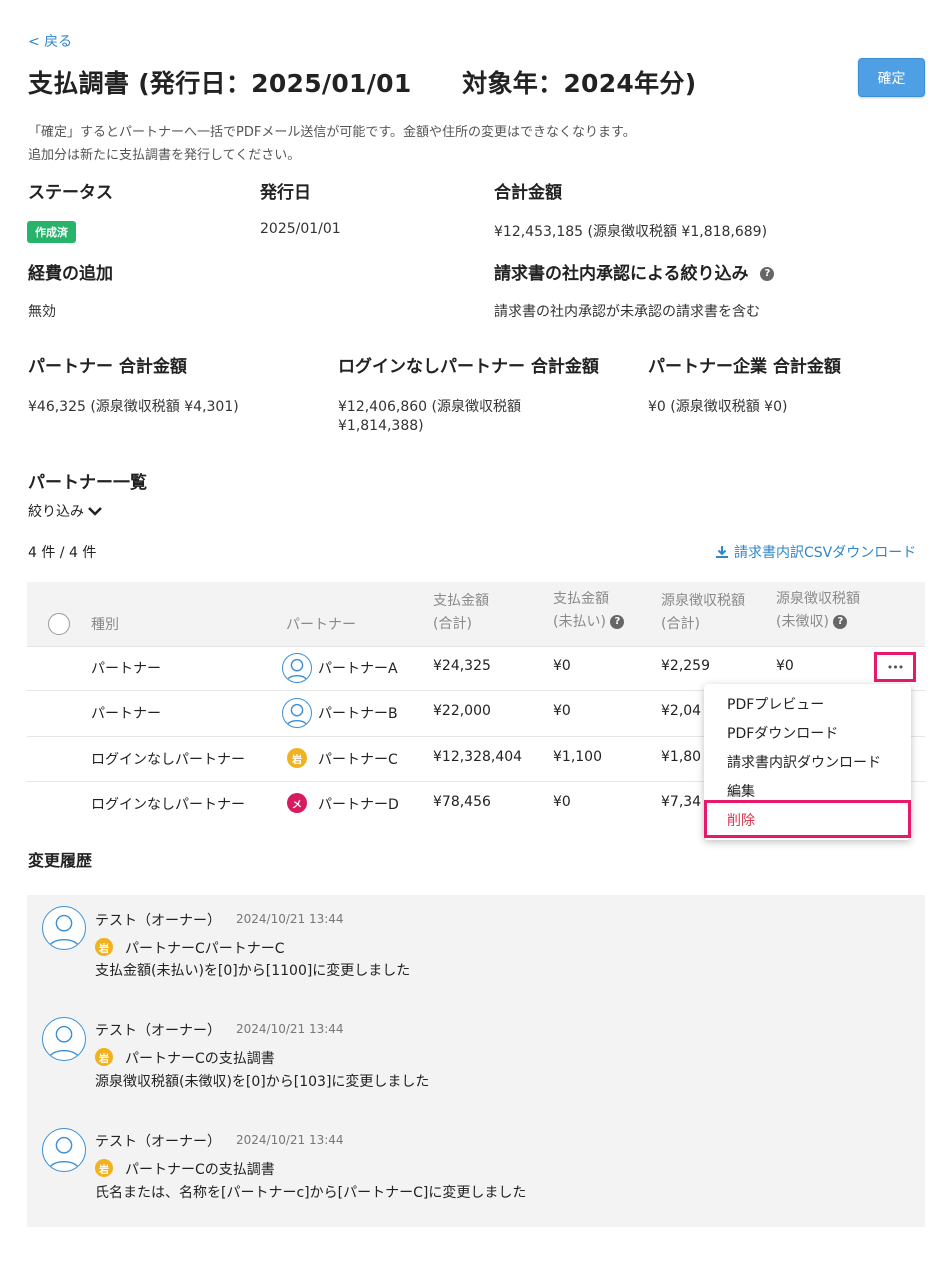 The height and width of the screenshot is (1270, 951). I want to click on company-total-value: ¥0 (源泉徴収税額 ¥0), so click(718, 407).